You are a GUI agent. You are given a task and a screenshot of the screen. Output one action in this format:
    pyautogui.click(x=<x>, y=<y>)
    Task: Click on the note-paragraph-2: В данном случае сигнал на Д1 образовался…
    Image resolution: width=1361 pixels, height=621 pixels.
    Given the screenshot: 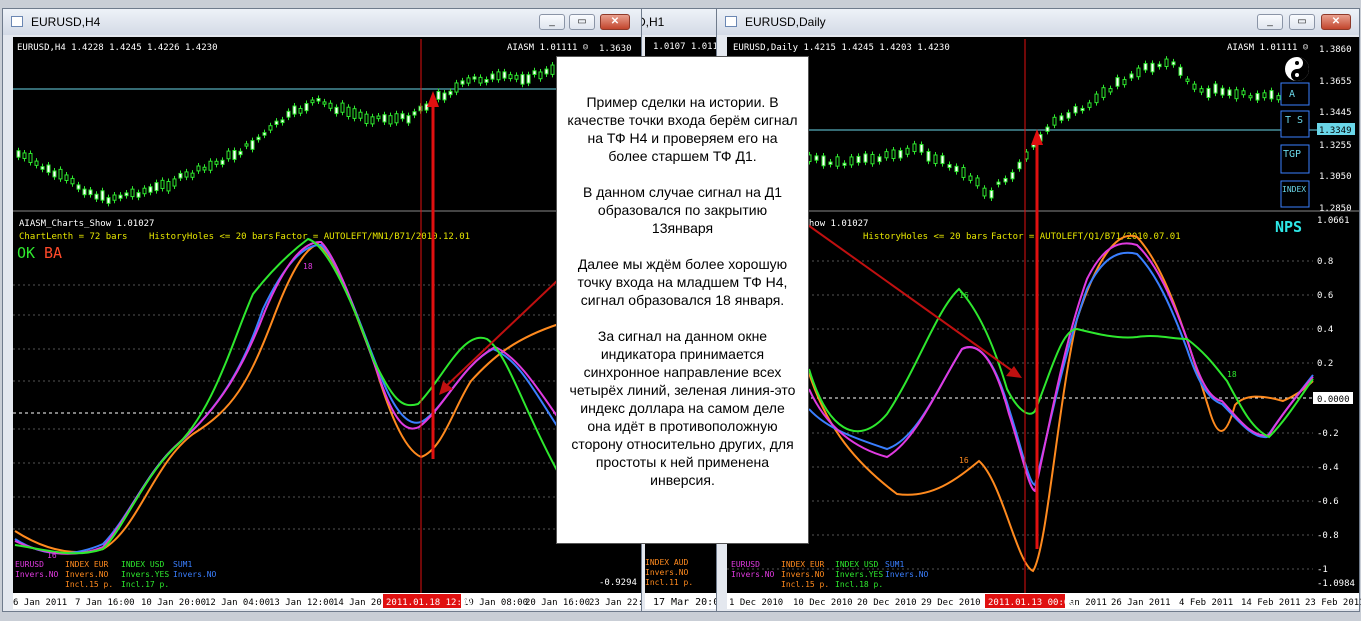 What is the action you would take?
    pyautogui.click(x=682, y=210)
    